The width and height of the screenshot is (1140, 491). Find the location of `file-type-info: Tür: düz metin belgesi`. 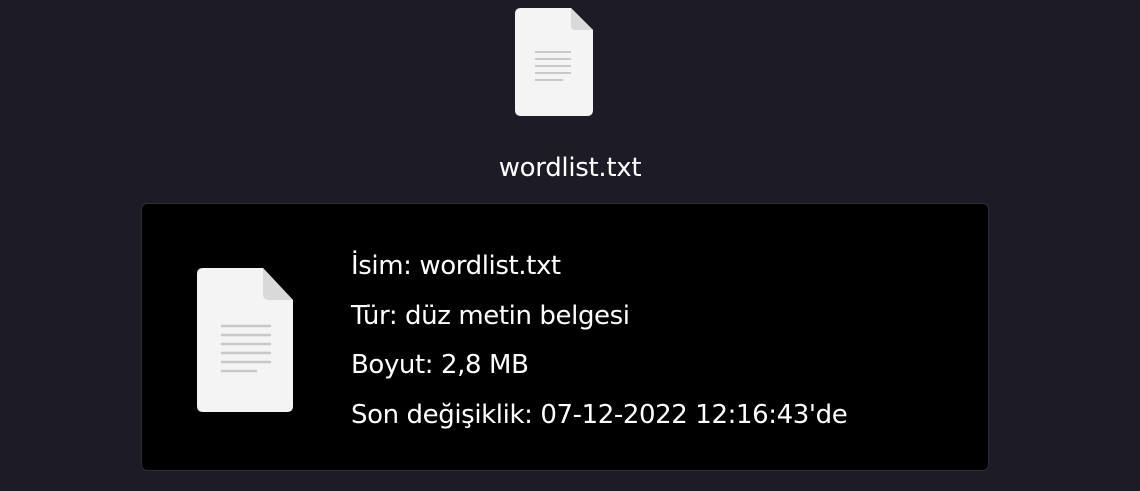

file-type-info: Tür: düz metin belgesi is located at coordinates (490, 315).